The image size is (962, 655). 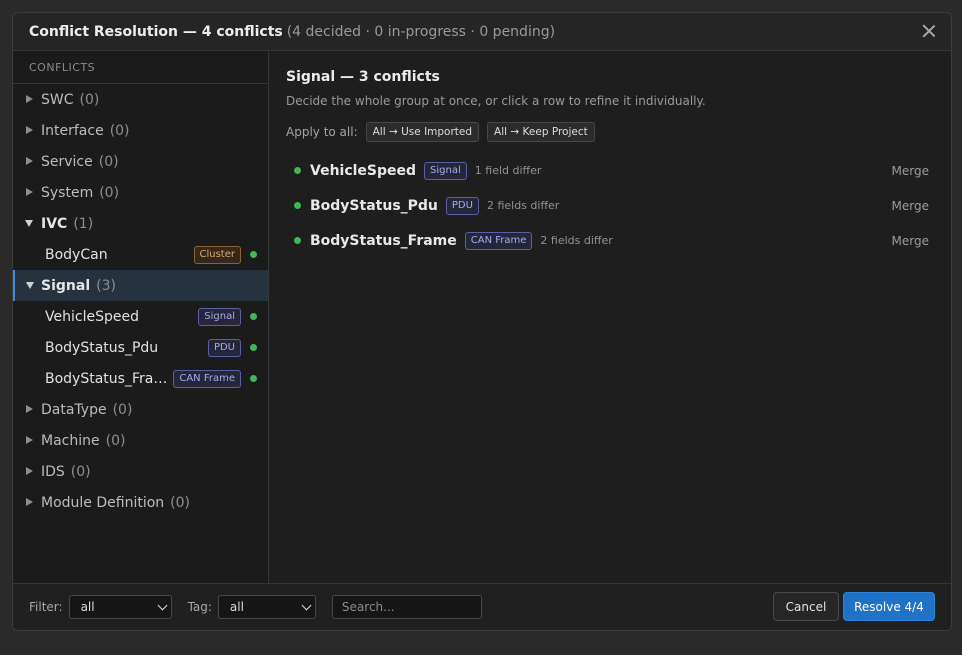 I want to click on sidebar-category-module-definition: Module Definition (0), so click(x=140, y=502).